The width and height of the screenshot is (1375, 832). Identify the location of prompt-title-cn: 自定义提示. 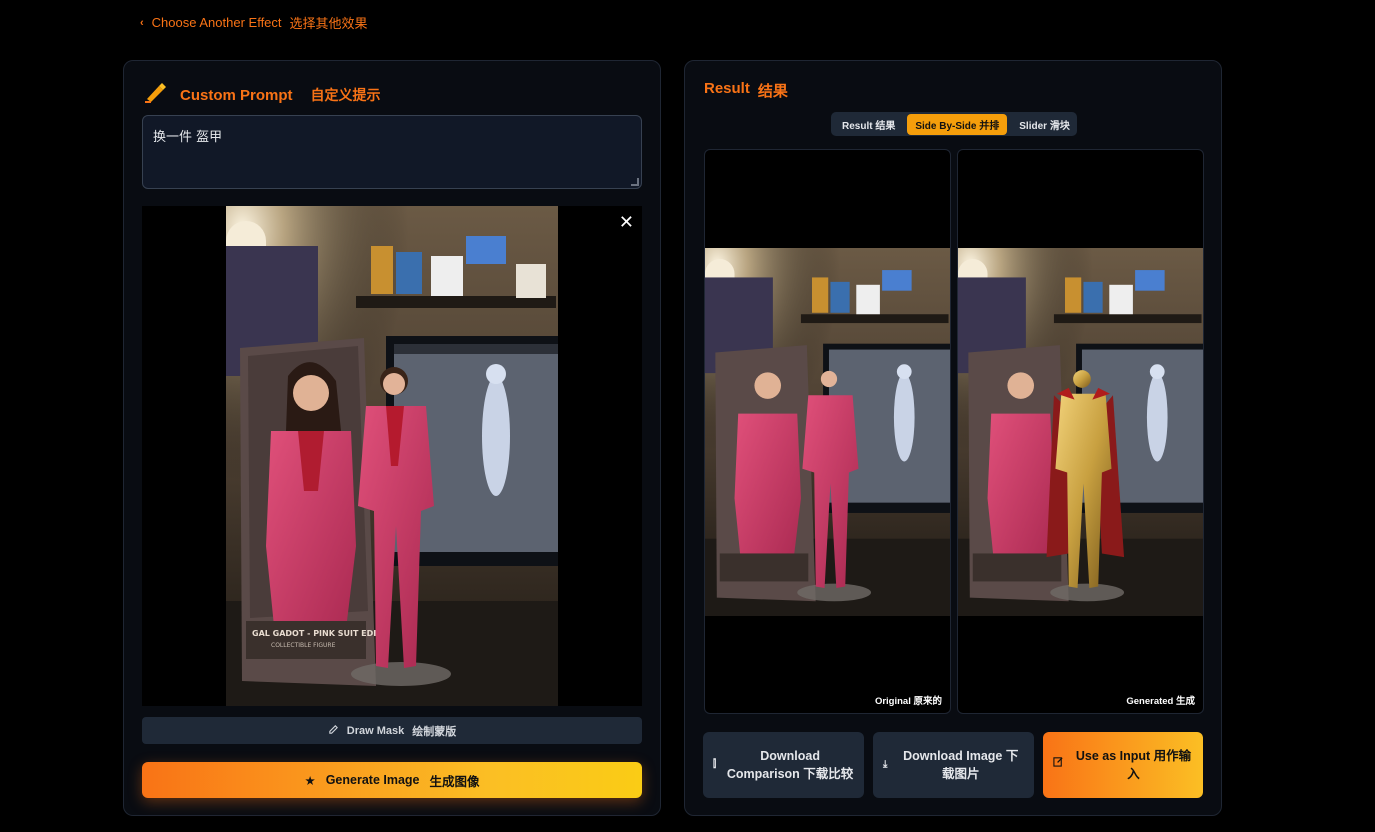
(345, 95).